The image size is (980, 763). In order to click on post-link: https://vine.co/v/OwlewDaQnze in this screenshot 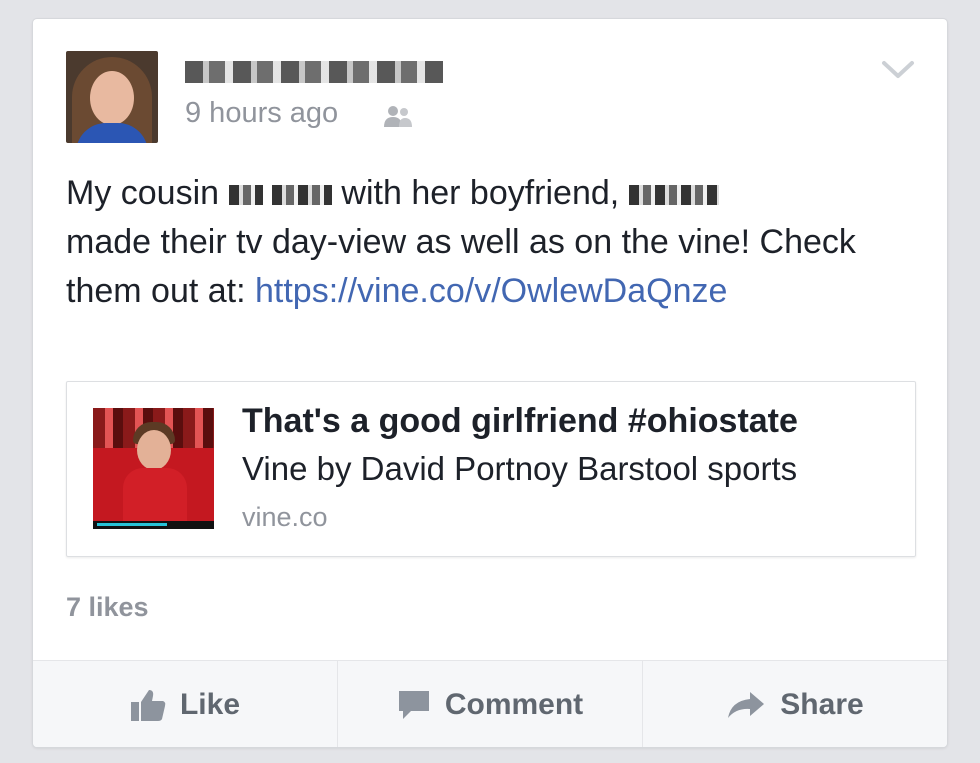, I will do `click(491, 291)`.